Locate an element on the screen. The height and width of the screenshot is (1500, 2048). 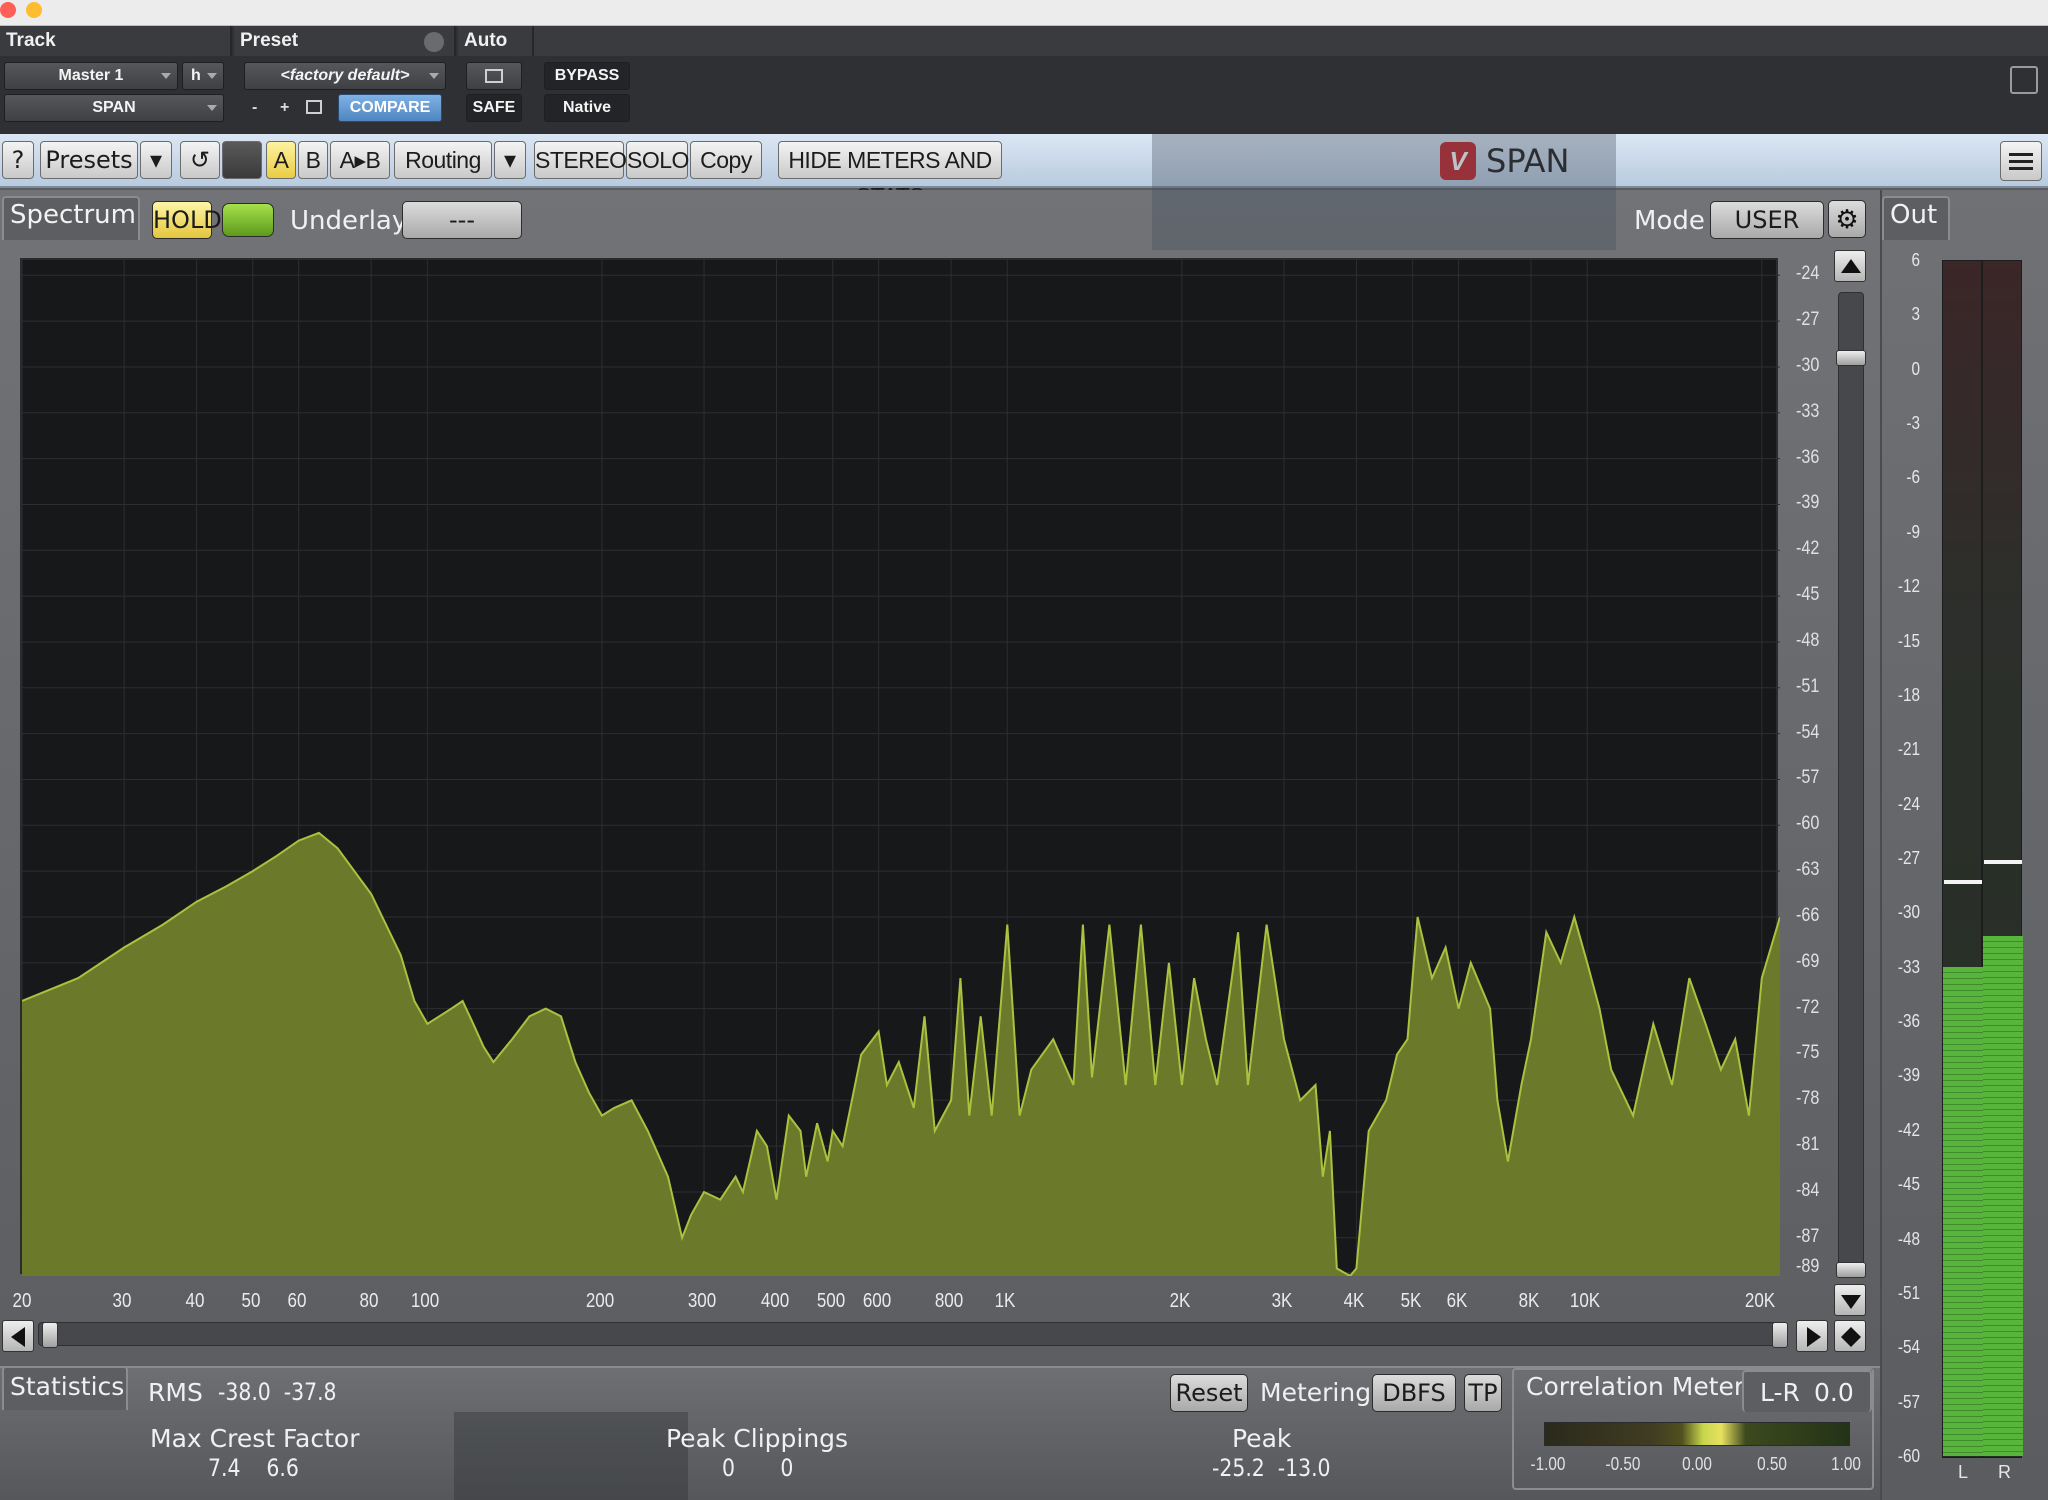
scroll-left-button is located at coordinates (18, 1336).